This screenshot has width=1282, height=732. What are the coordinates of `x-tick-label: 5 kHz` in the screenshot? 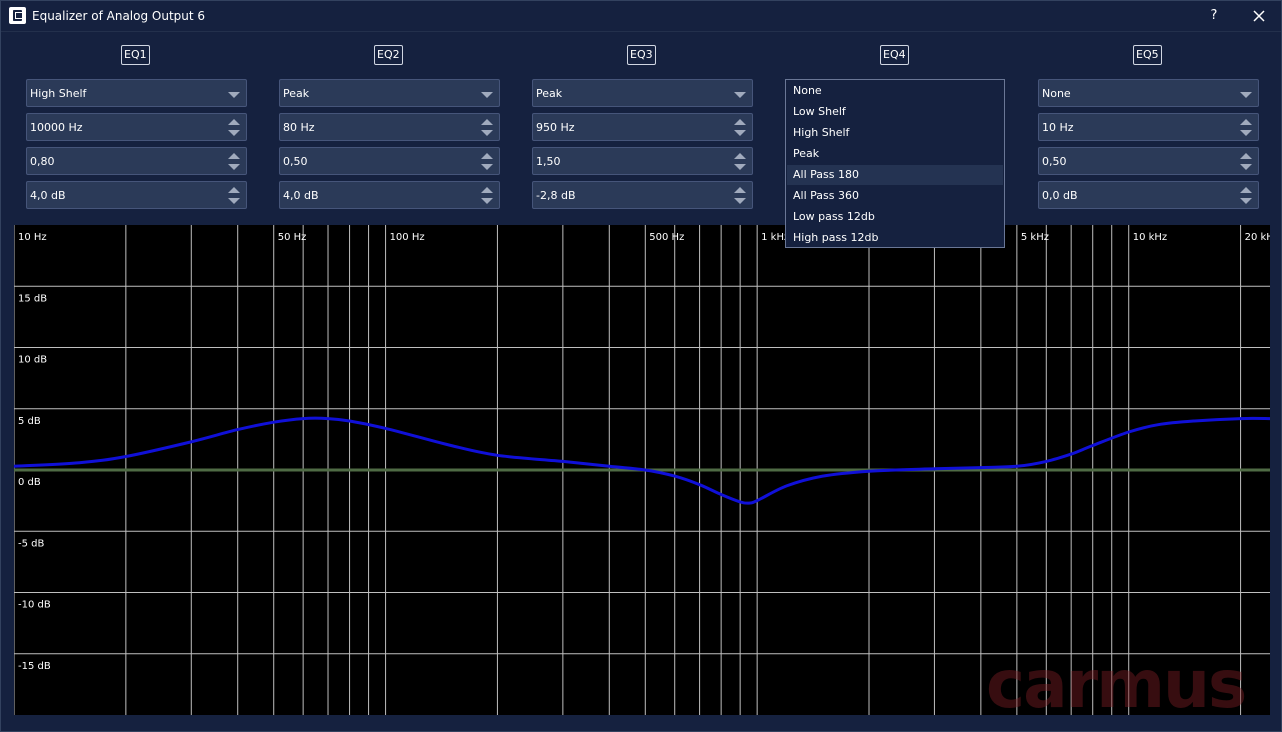 It's located at (1035, 237).